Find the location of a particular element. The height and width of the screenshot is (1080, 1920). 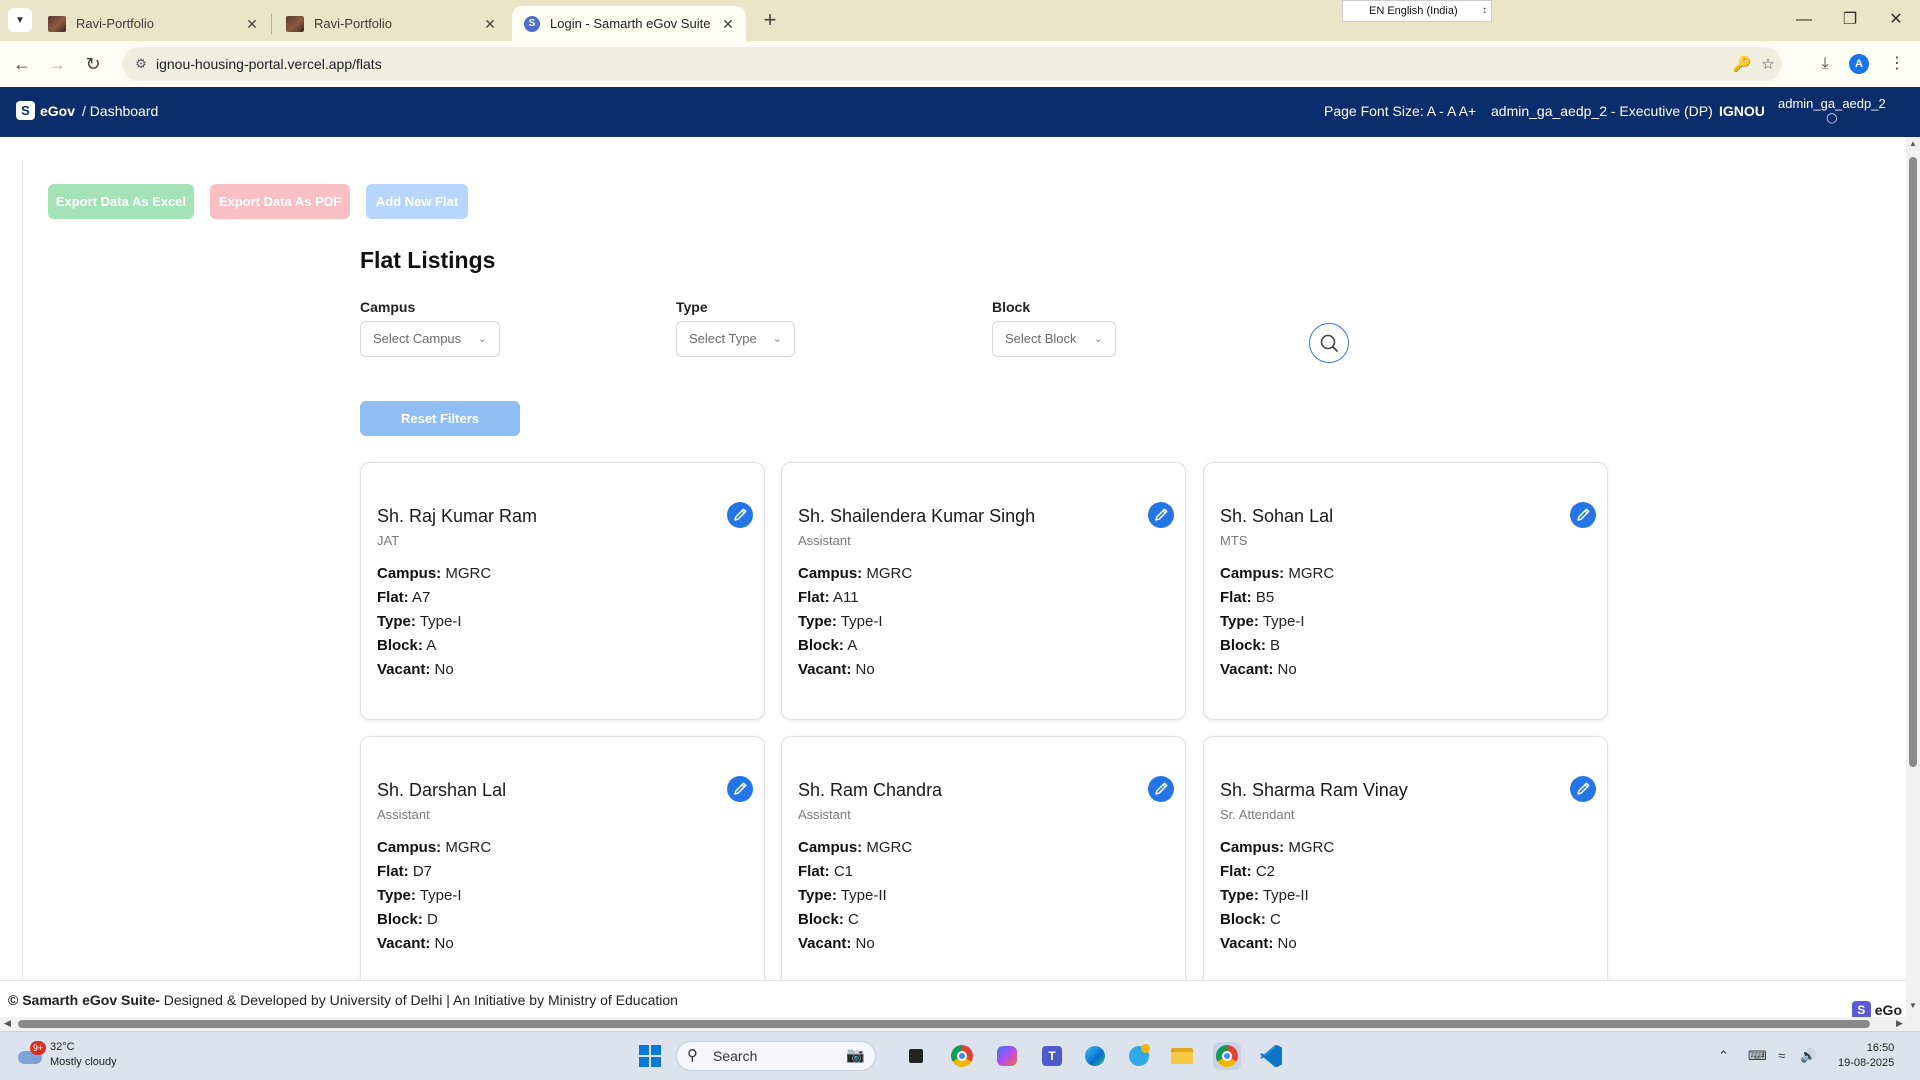

url-text: ignou-housing-portal.vercel.app/flats is located at coordinates (269, 64).